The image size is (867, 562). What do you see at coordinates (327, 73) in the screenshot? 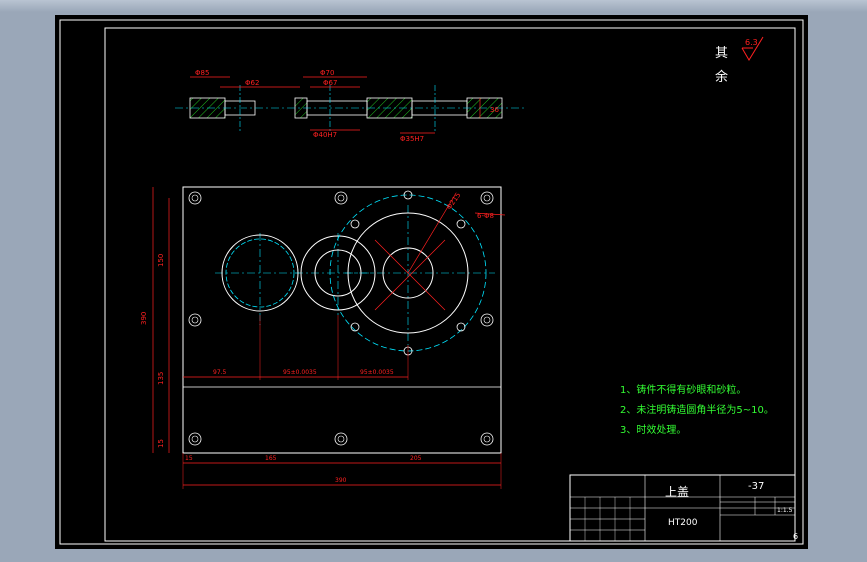
I see `sec-dim-3: Φ70` at bounding box center [327, 73].